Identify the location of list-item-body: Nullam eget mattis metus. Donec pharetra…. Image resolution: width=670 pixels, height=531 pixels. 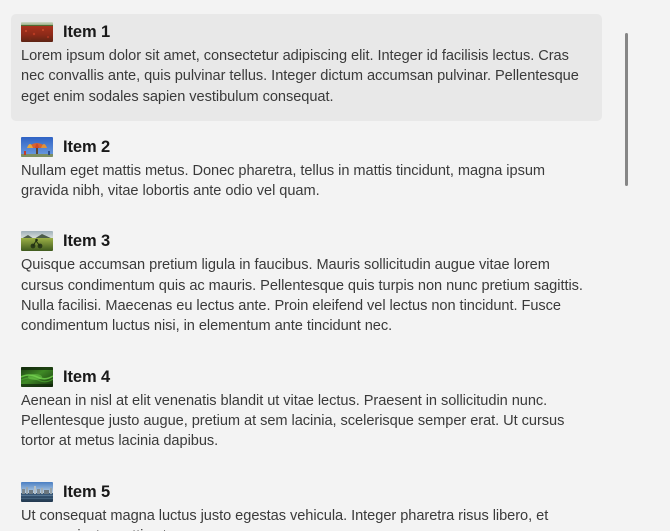
(283, 181).